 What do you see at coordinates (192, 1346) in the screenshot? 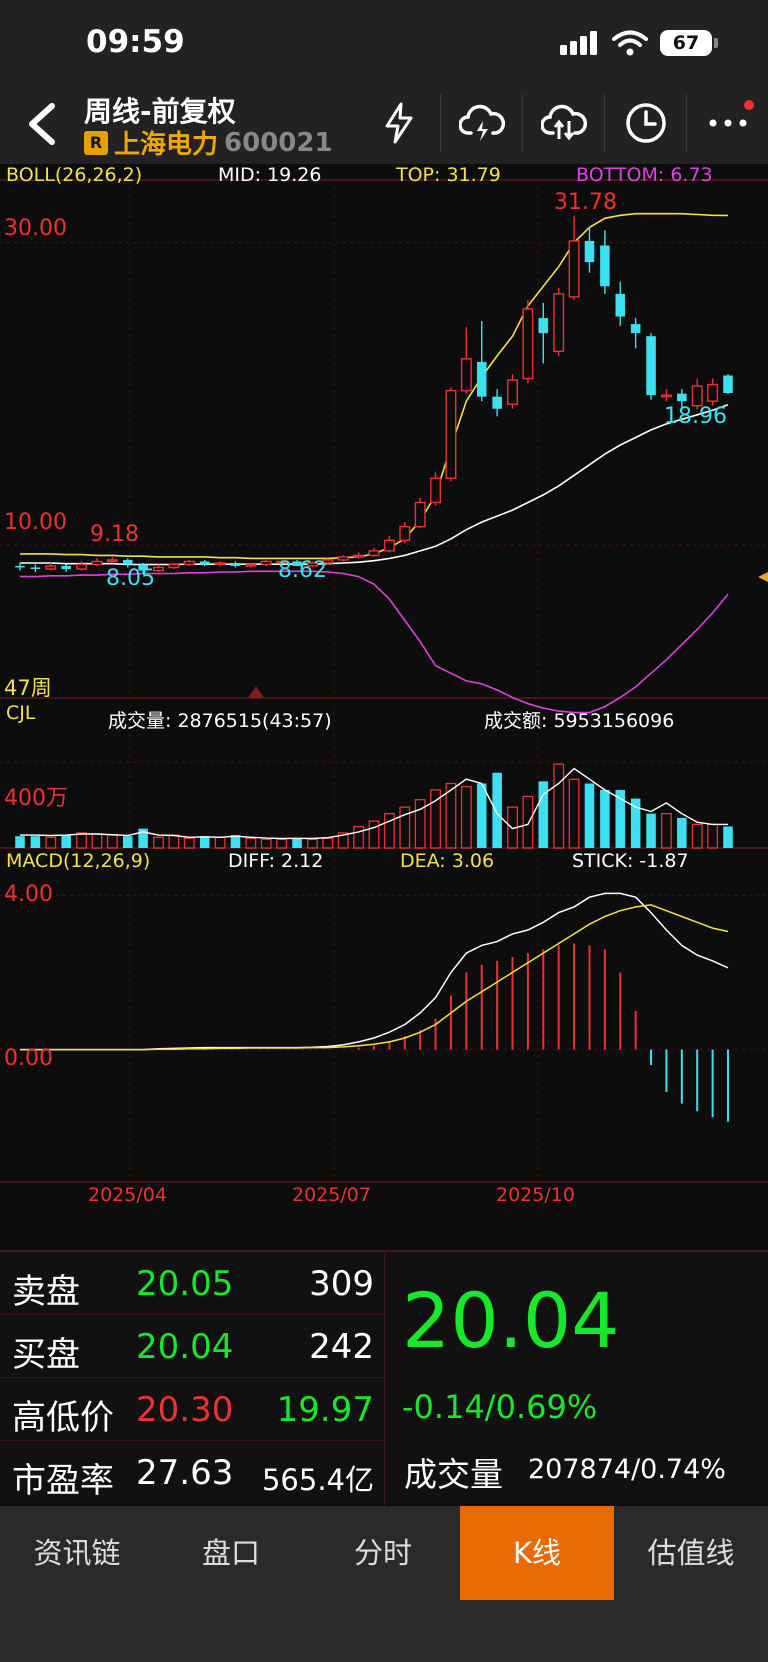
I see `buy-row: 买盘 20.04 242` at bounding box center [192, 1346].